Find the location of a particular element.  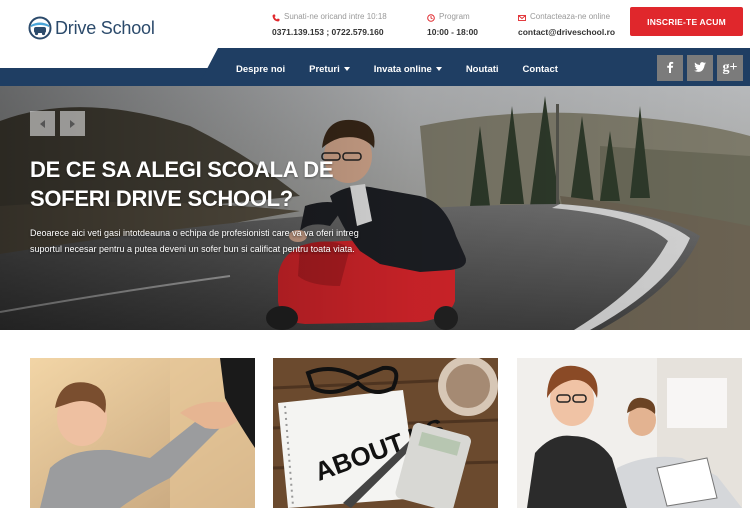

nav-item-noutati: Noutati is located at coordinates (482, 69).